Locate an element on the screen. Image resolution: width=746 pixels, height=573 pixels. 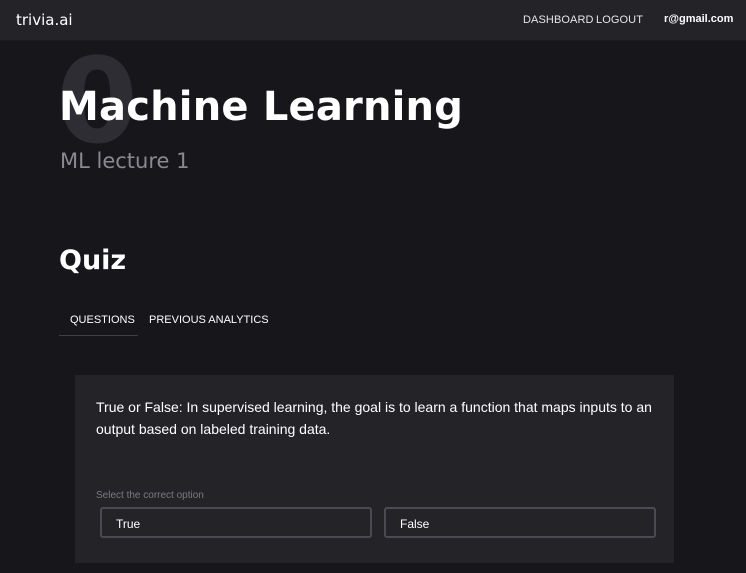
page-subtitle: ML lecture 1 is located at coordinates (125, 161).